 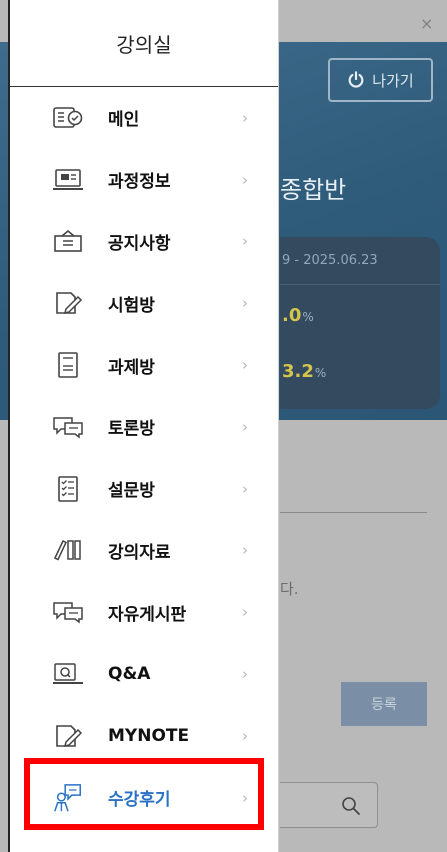 I want to click on review-icon, so click(x=68, y=797).